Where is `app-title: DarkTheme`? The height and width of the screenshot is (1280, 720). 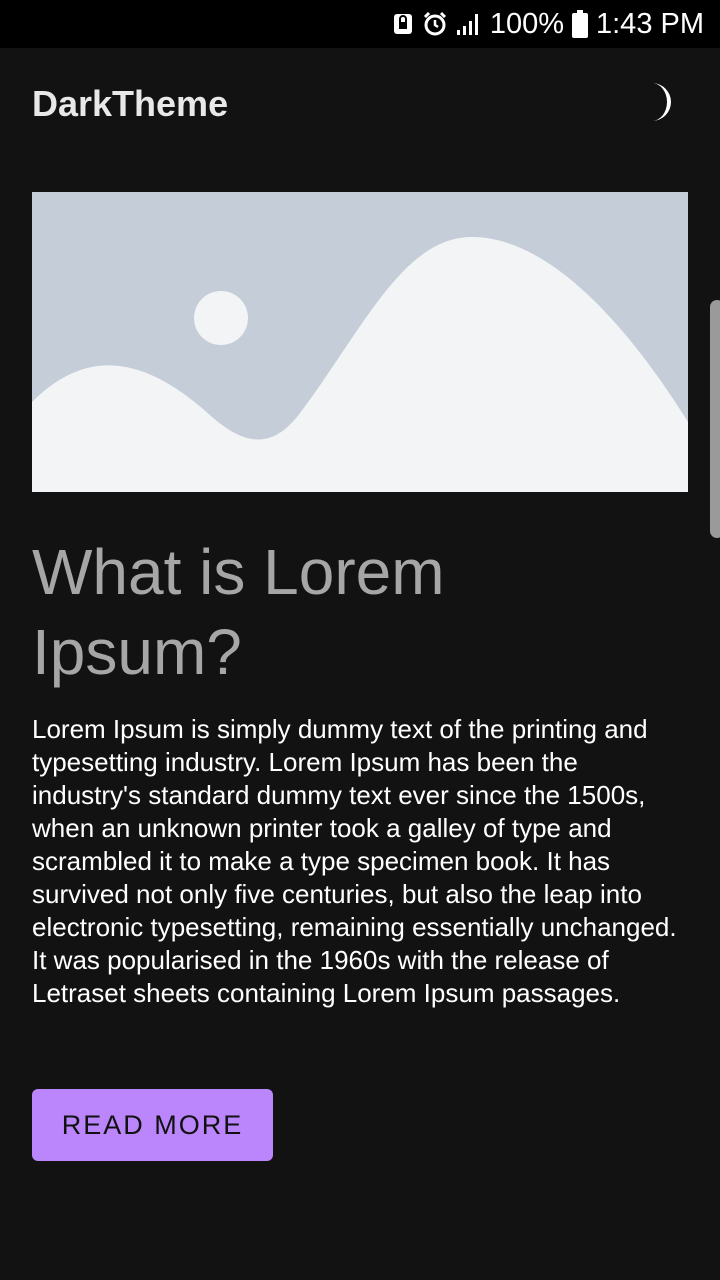 app-title: DarkTheme is located at coordinates (130, 103).